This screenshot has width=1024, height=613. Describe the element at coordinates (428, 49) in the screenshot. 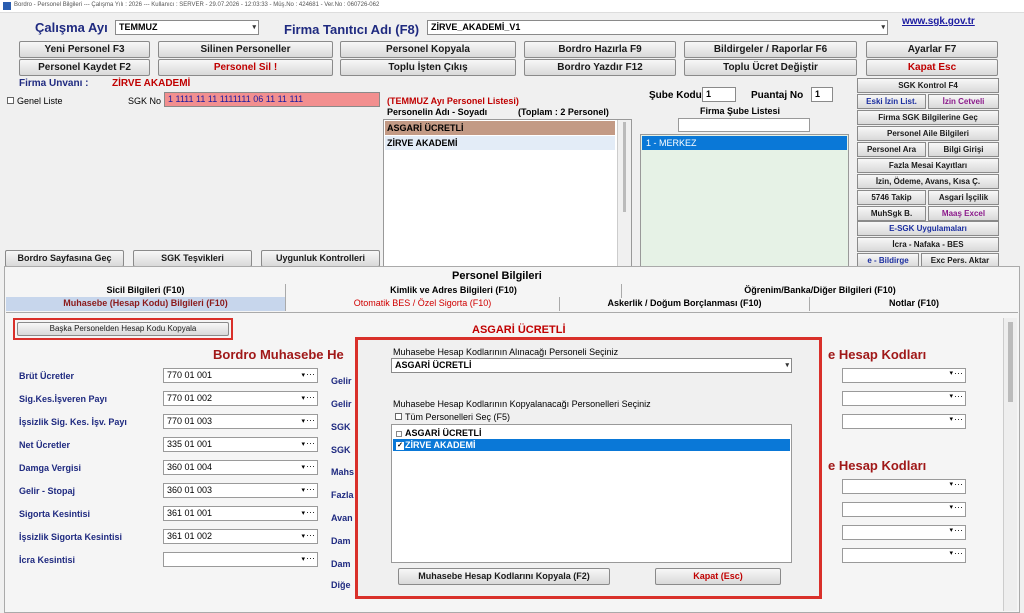

I see `copy-personnel-button: Personel Kopyala` at that location.